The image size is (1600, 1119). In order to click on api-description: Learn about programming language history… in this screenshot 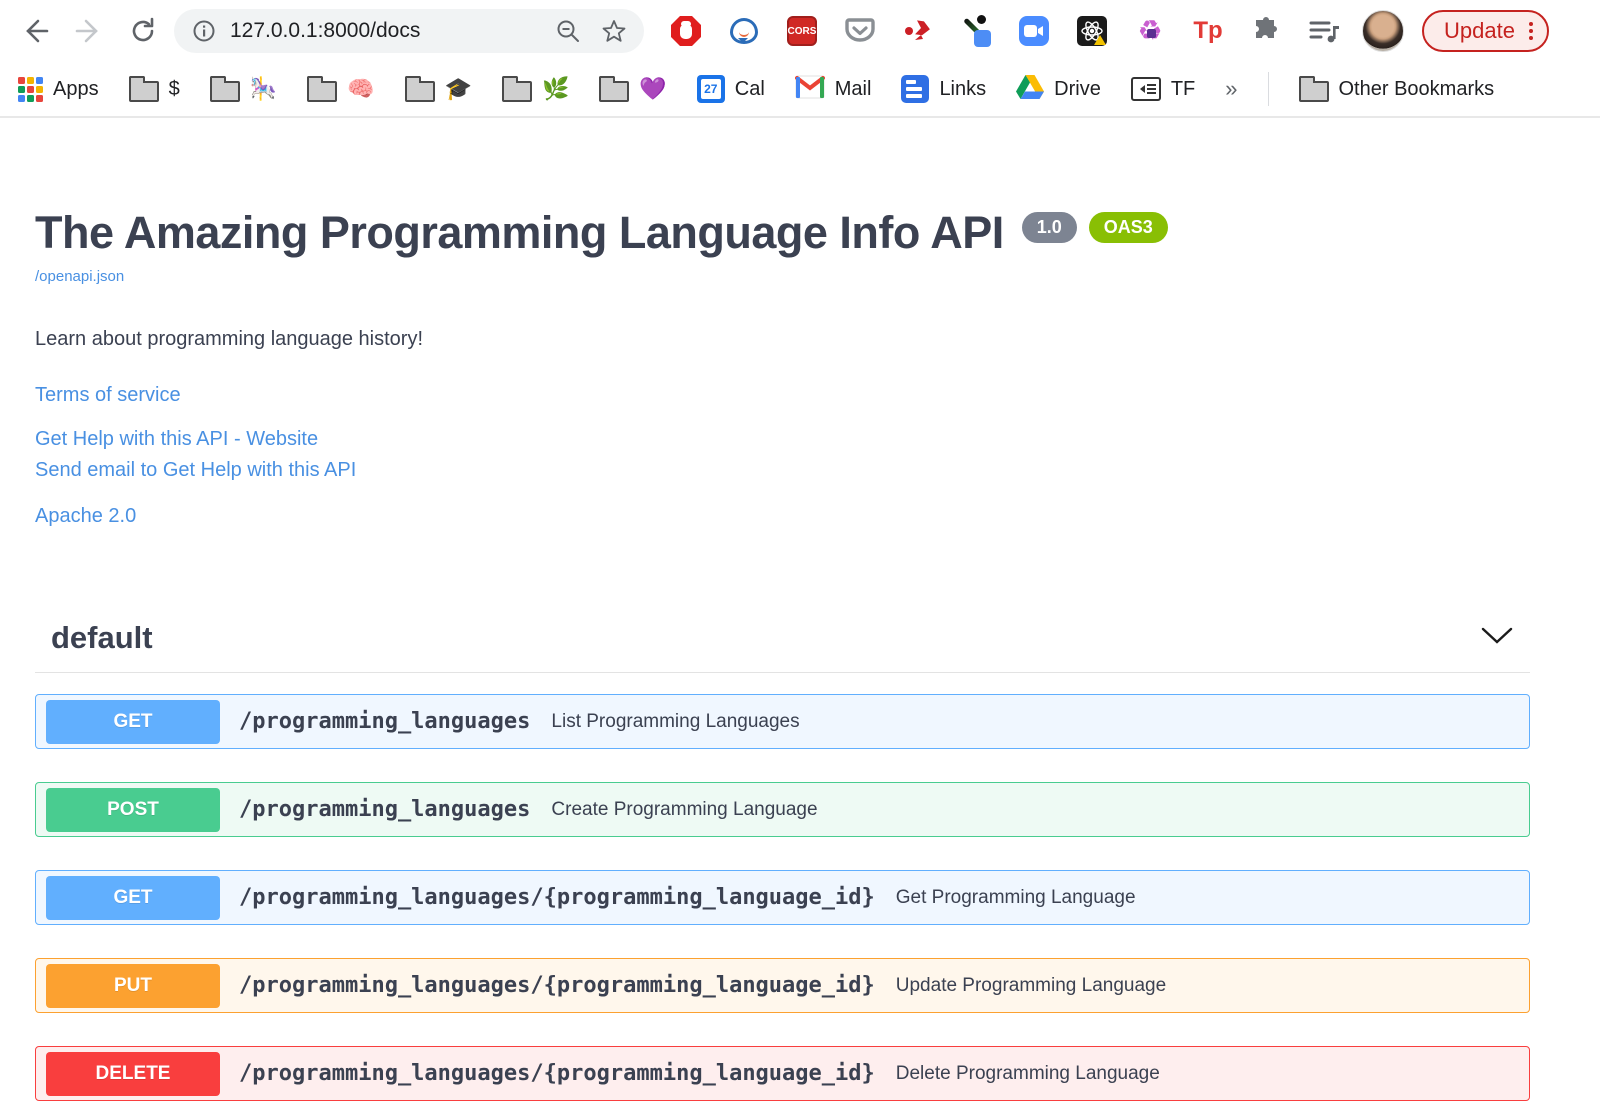, I will do `click(229, 339)`.